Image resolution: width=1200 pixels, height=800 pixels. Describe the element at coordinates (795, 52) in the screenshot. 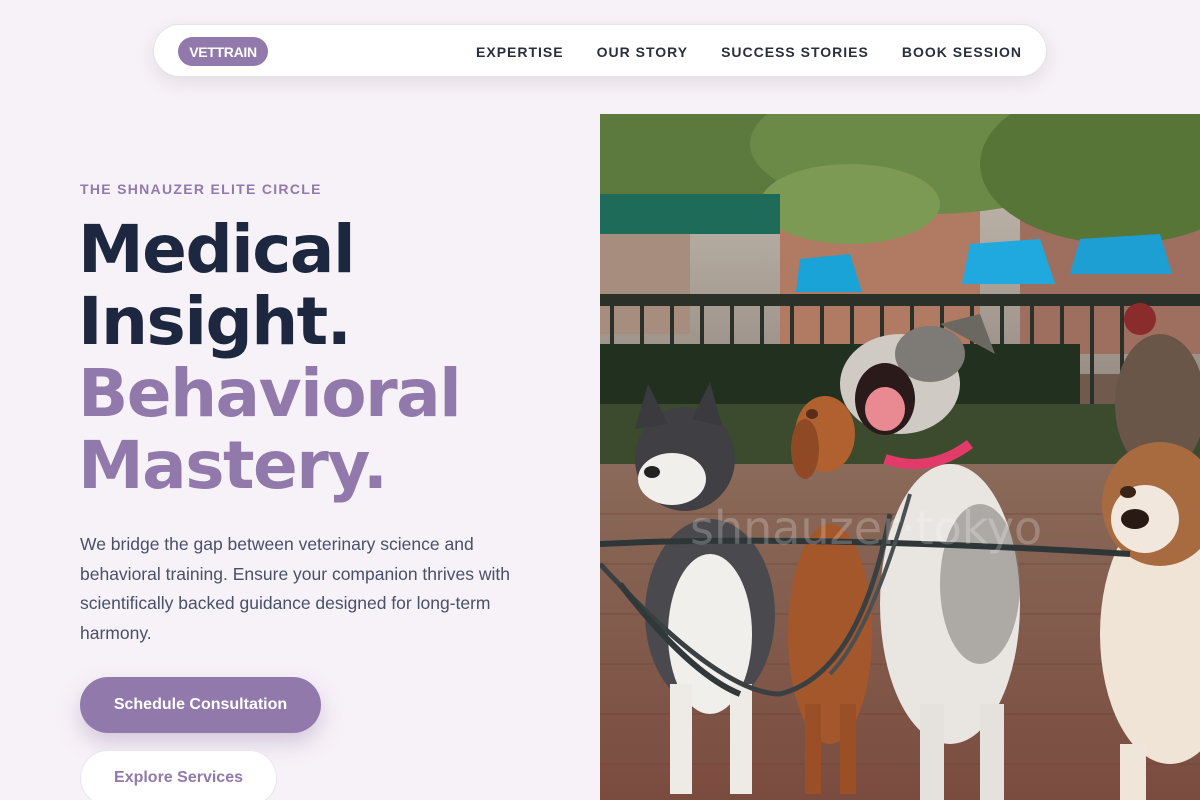

I see `nav-link-success-stories: SUCCESS STORIES` at that location.